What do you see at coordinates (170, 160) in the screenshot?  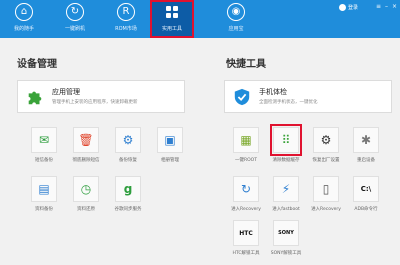 I see `tile-label: 相册管理` at bounding box center [170, 160].